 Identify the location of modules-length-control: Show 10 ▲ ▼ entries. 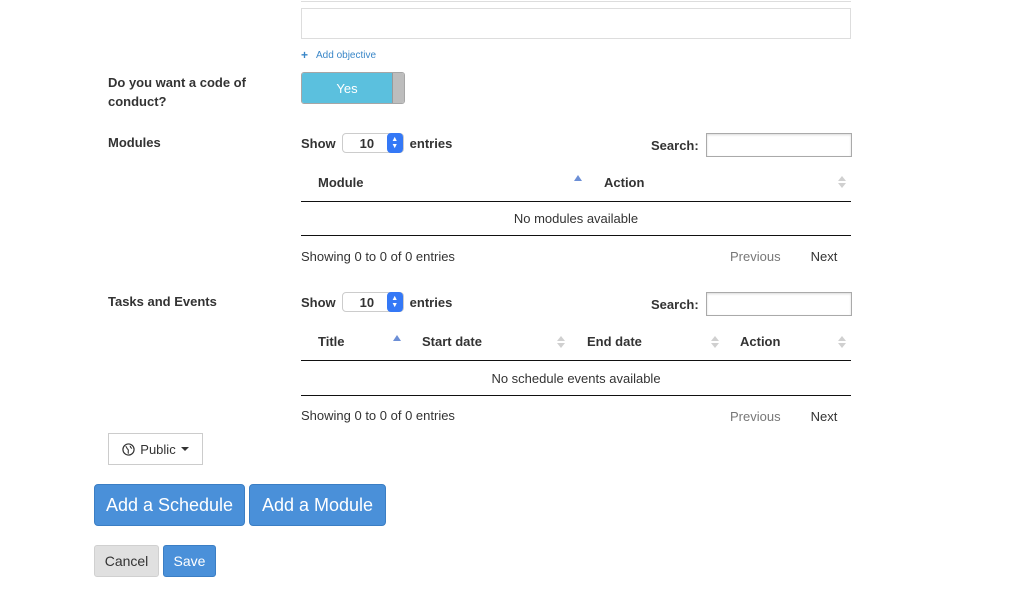
(376, 143).